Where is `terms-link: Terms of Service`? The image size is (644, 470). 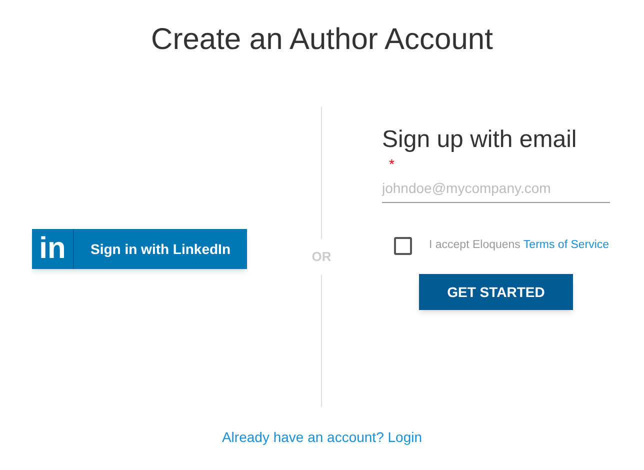
terms-link: Terms of Service is located at coordinates (566, 246).